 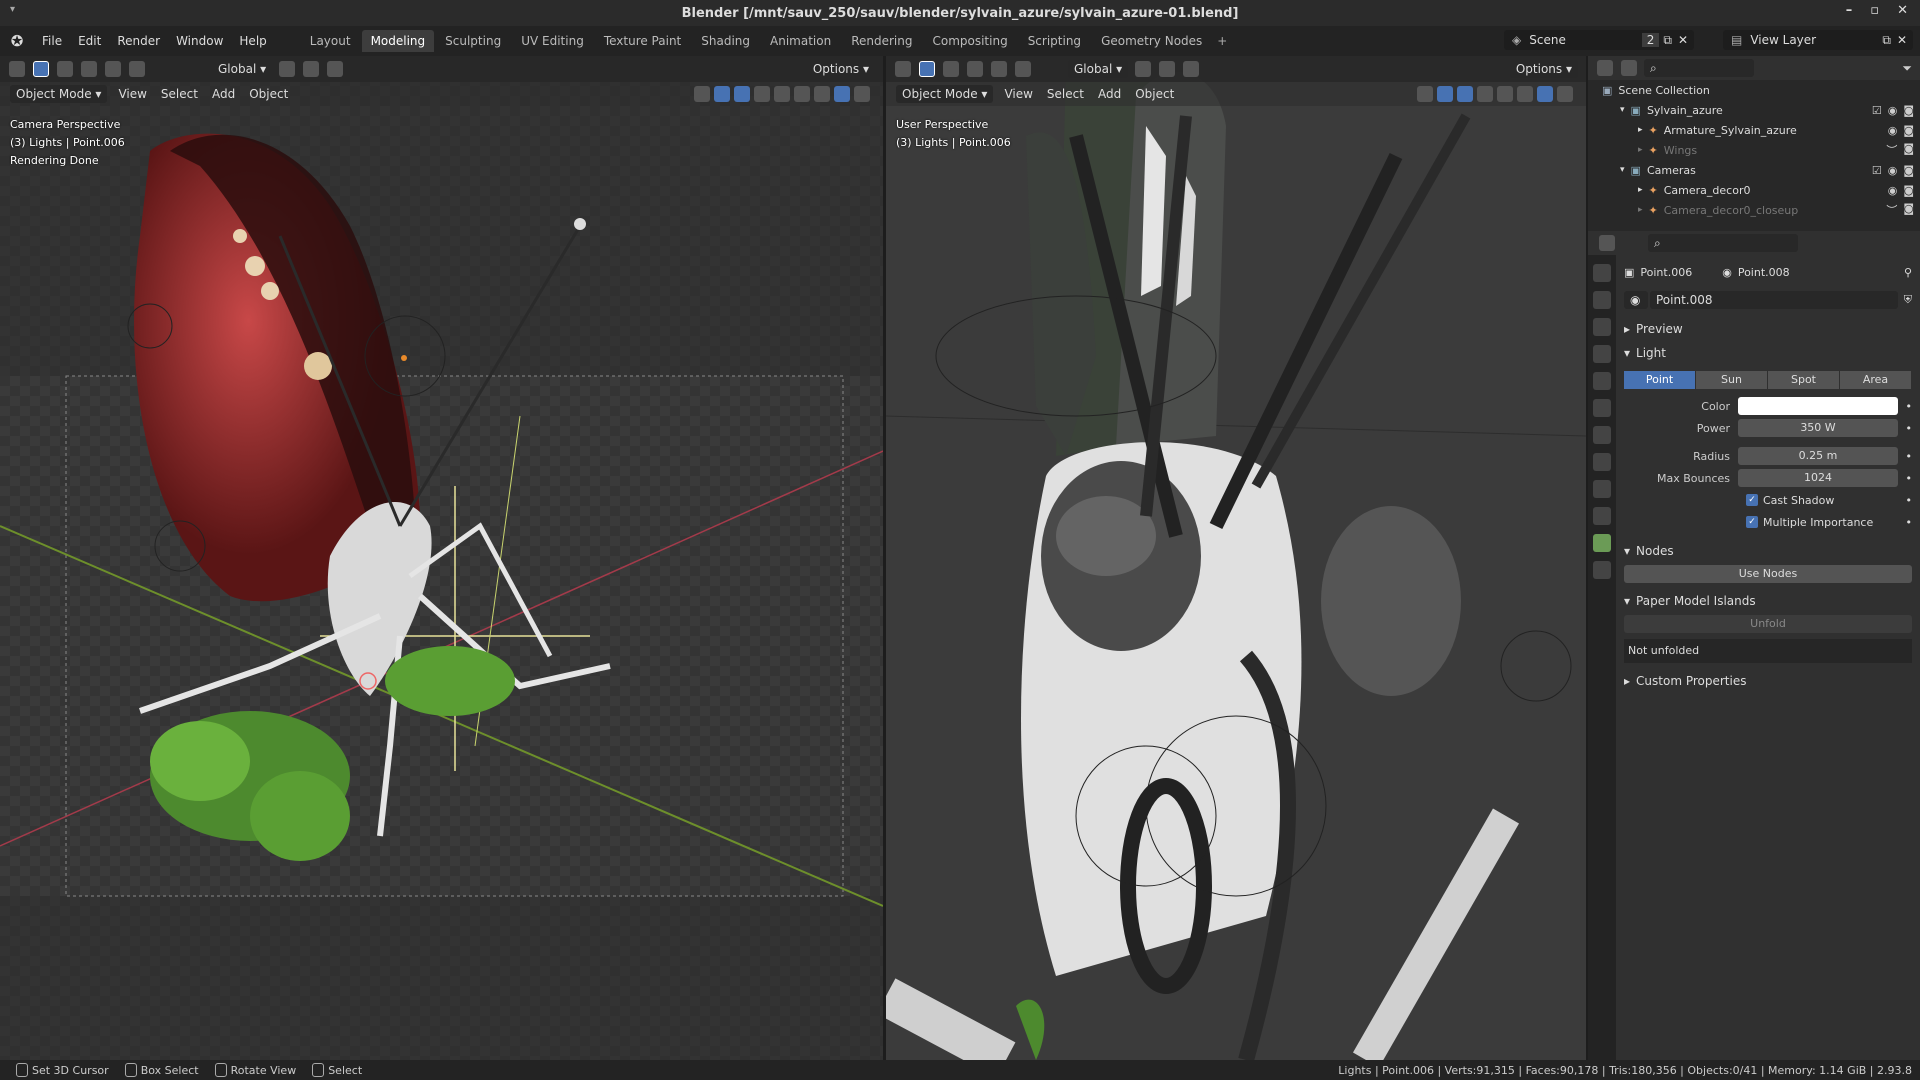 I want to click on tab-geometry-nodes: Geometry Nodes, so click(x=1151, y=41).